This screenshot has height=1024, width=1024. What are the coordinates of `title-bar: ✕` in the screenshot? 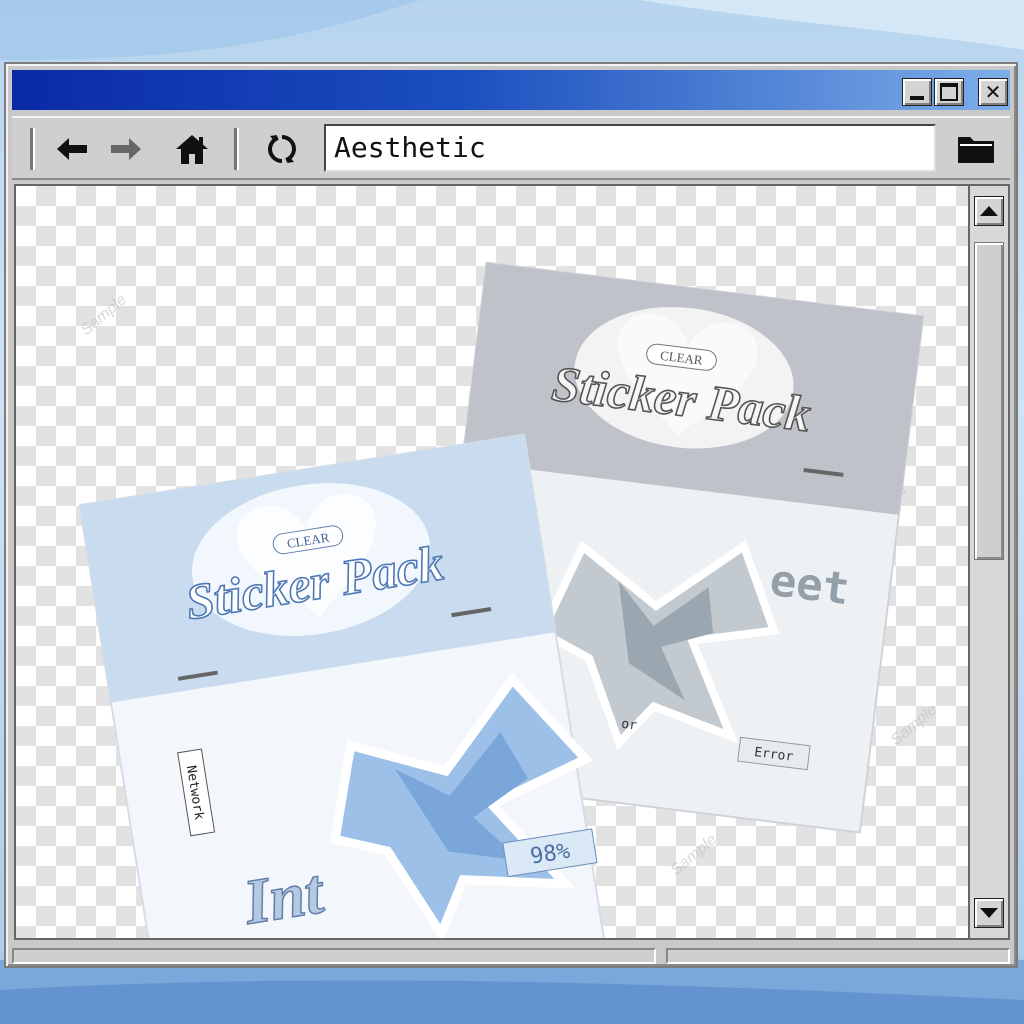 It's located at (511, 90).